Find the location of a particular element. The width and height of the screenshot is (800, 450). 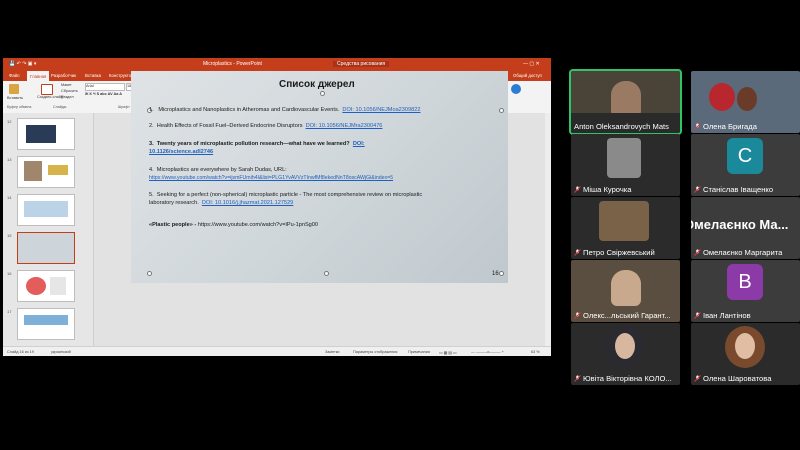

doi-link: DOI: 10.1016/j.jhazmat.2021.127529 is located at coordinates (247, 203).